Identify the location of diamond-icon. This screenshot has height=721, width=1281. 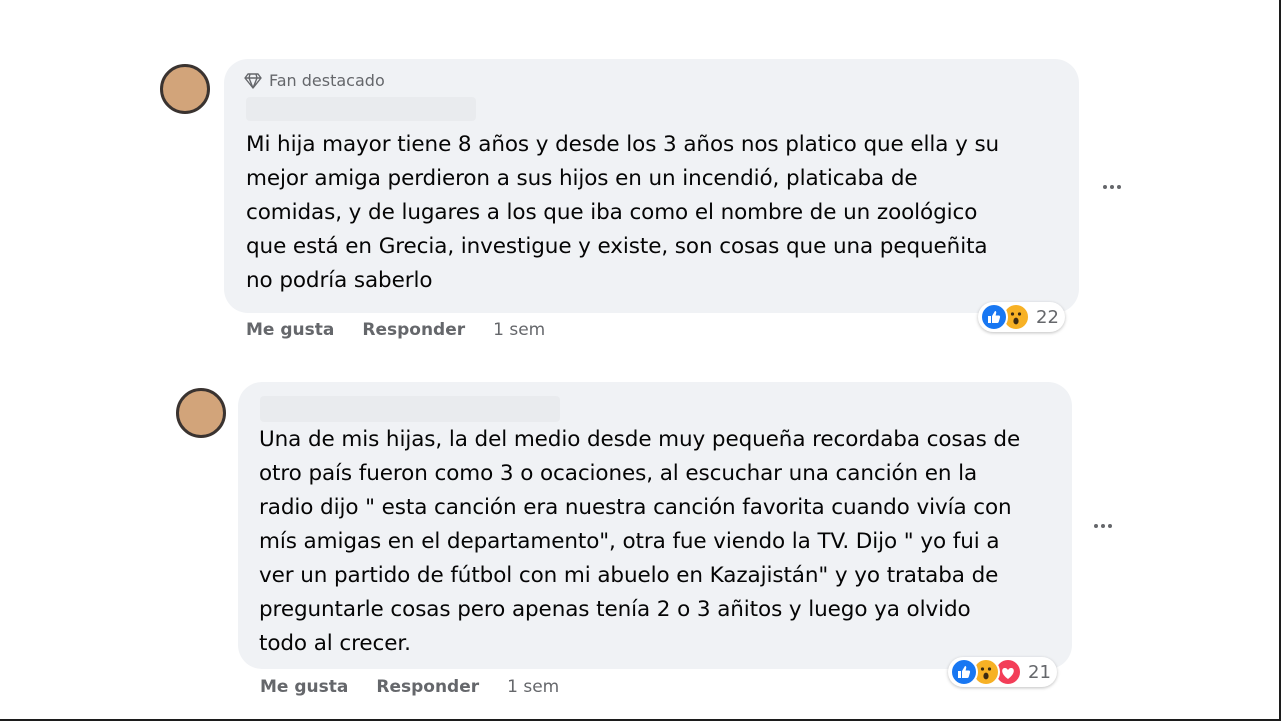
(253, 80).